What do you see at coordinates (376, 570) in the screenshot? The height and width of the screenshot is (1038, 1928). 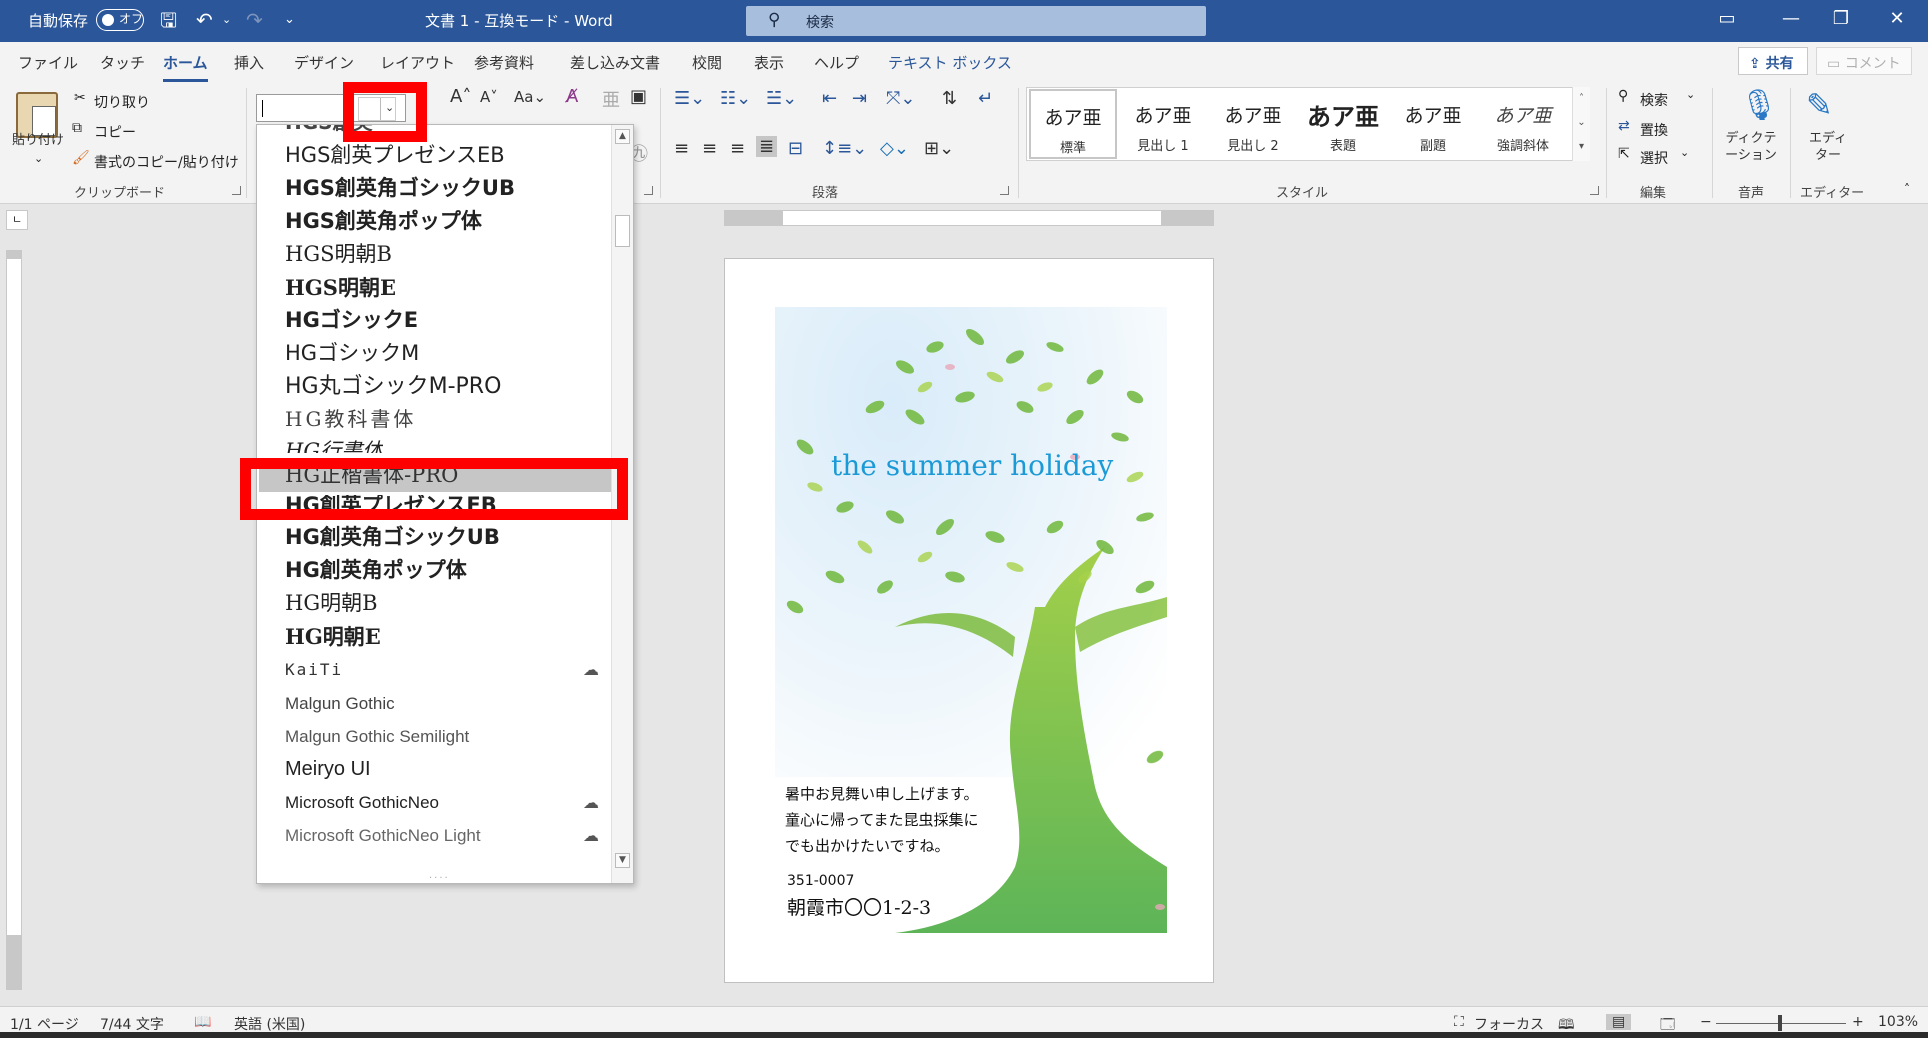 I see `font-item: HG創英角ポップ体` at bounding box center [376, 570].